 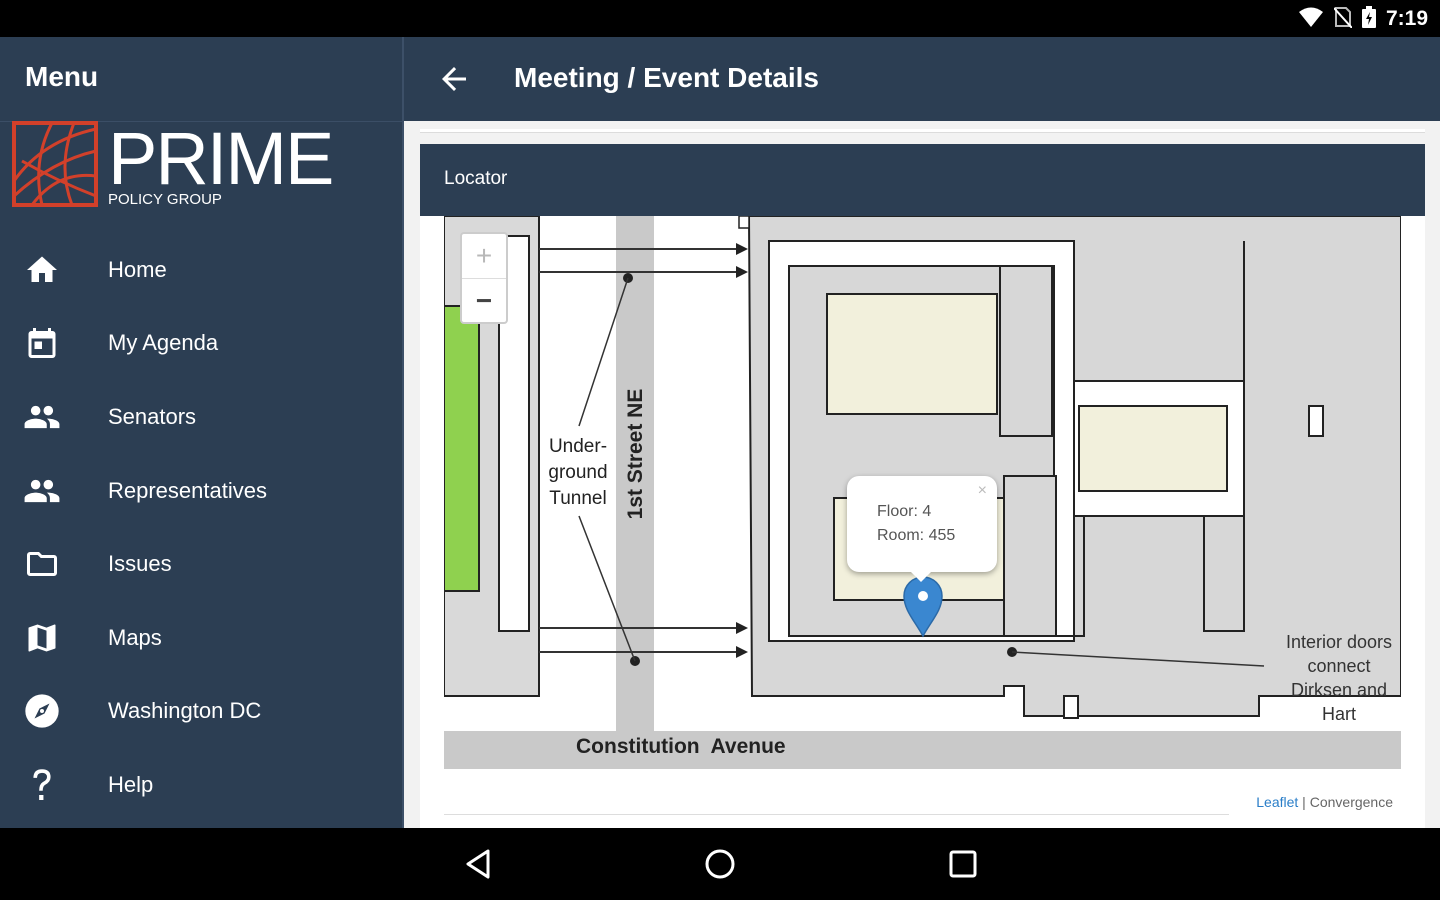 I want to click on drawer-title: Menu, so click(x=62, y=76).